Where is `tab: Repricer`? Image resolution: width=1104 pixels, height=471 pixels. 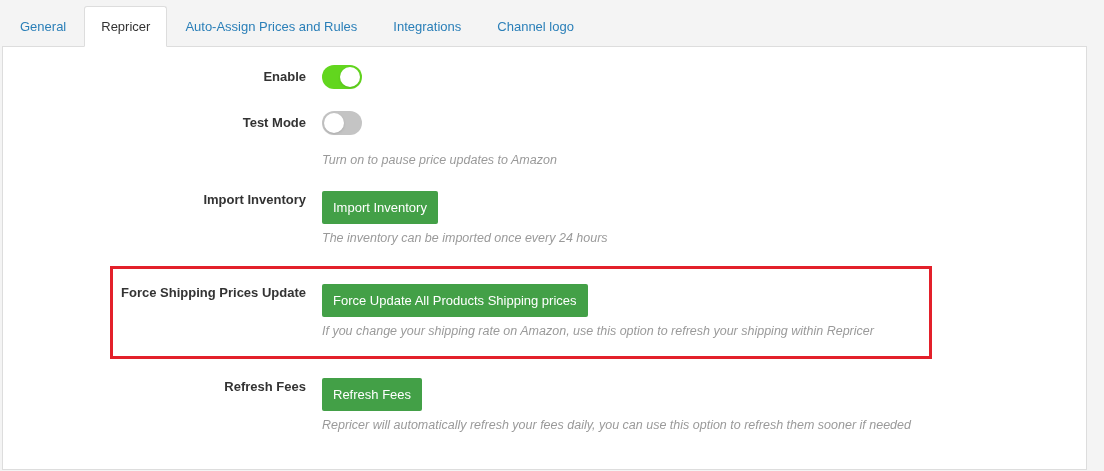 tab: Repricer is located at coordinates (126, 26).